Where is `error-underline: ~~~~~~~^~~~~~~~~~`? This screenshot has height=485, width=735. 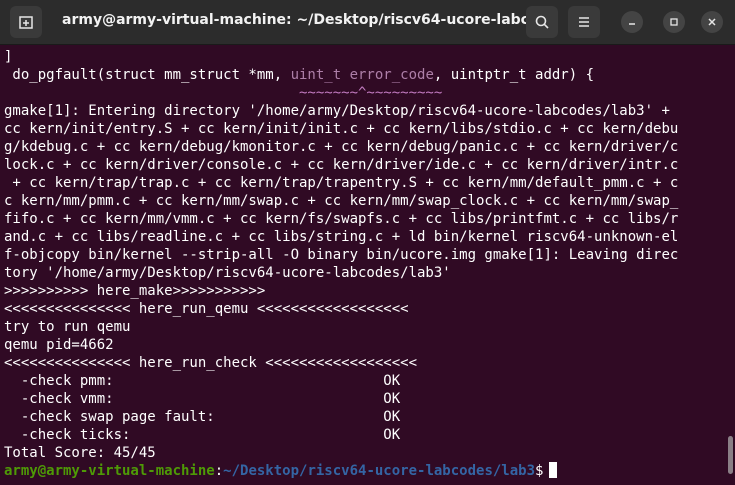 error-underline: ~~~~~~~^~~~~~~~~~ is located at coordinates (223, 93).